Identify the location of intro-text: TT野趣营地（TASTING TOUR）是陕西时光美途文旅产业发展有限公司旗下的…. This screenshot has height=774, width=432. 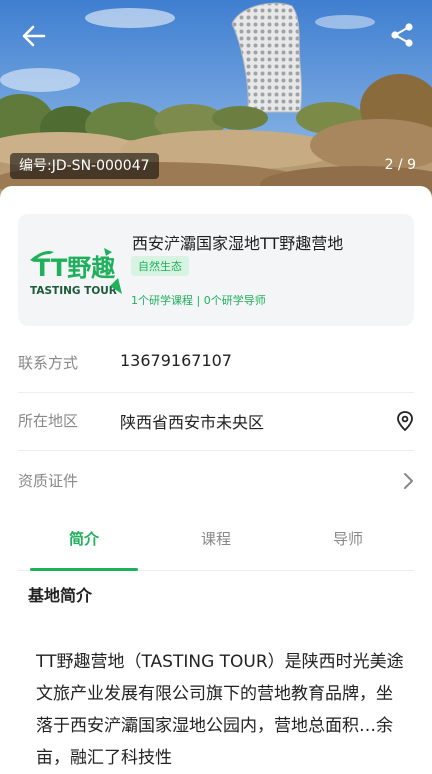
(220, 710).